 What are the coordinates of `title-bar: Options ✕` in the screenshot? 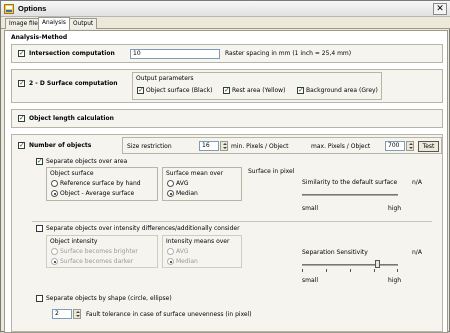 It's located at (225, 9).